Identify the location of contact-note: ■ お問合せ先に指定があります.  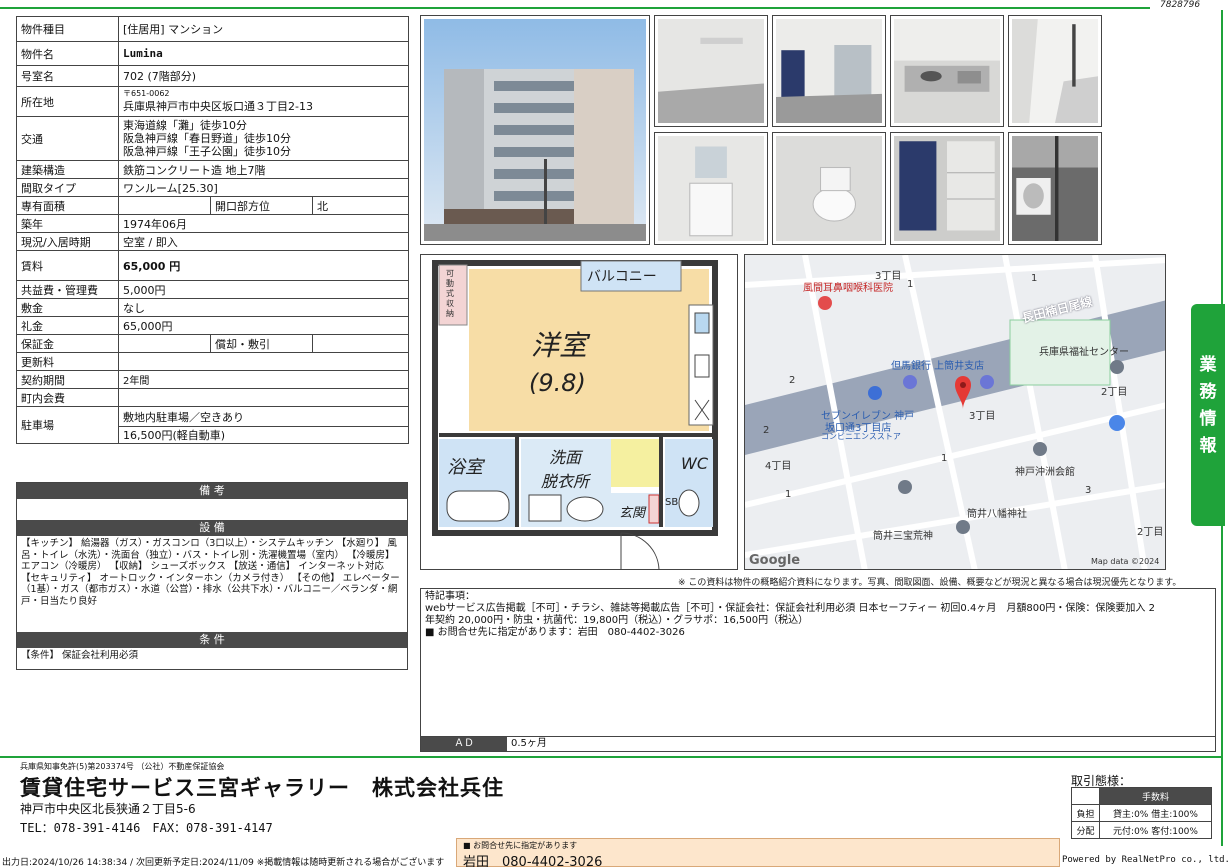
(520, 845).